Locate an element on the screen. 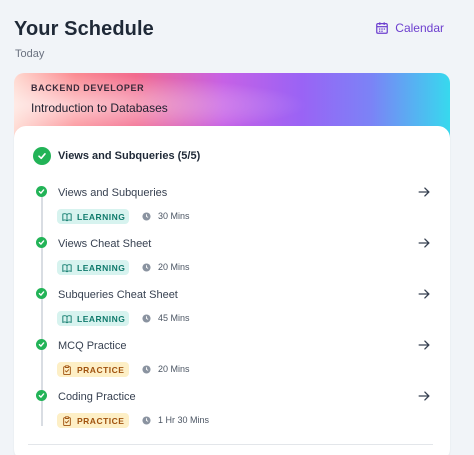 This screenshot has width=474, height=455. item-title: Coding Practice is located at coordinates (97, 397).